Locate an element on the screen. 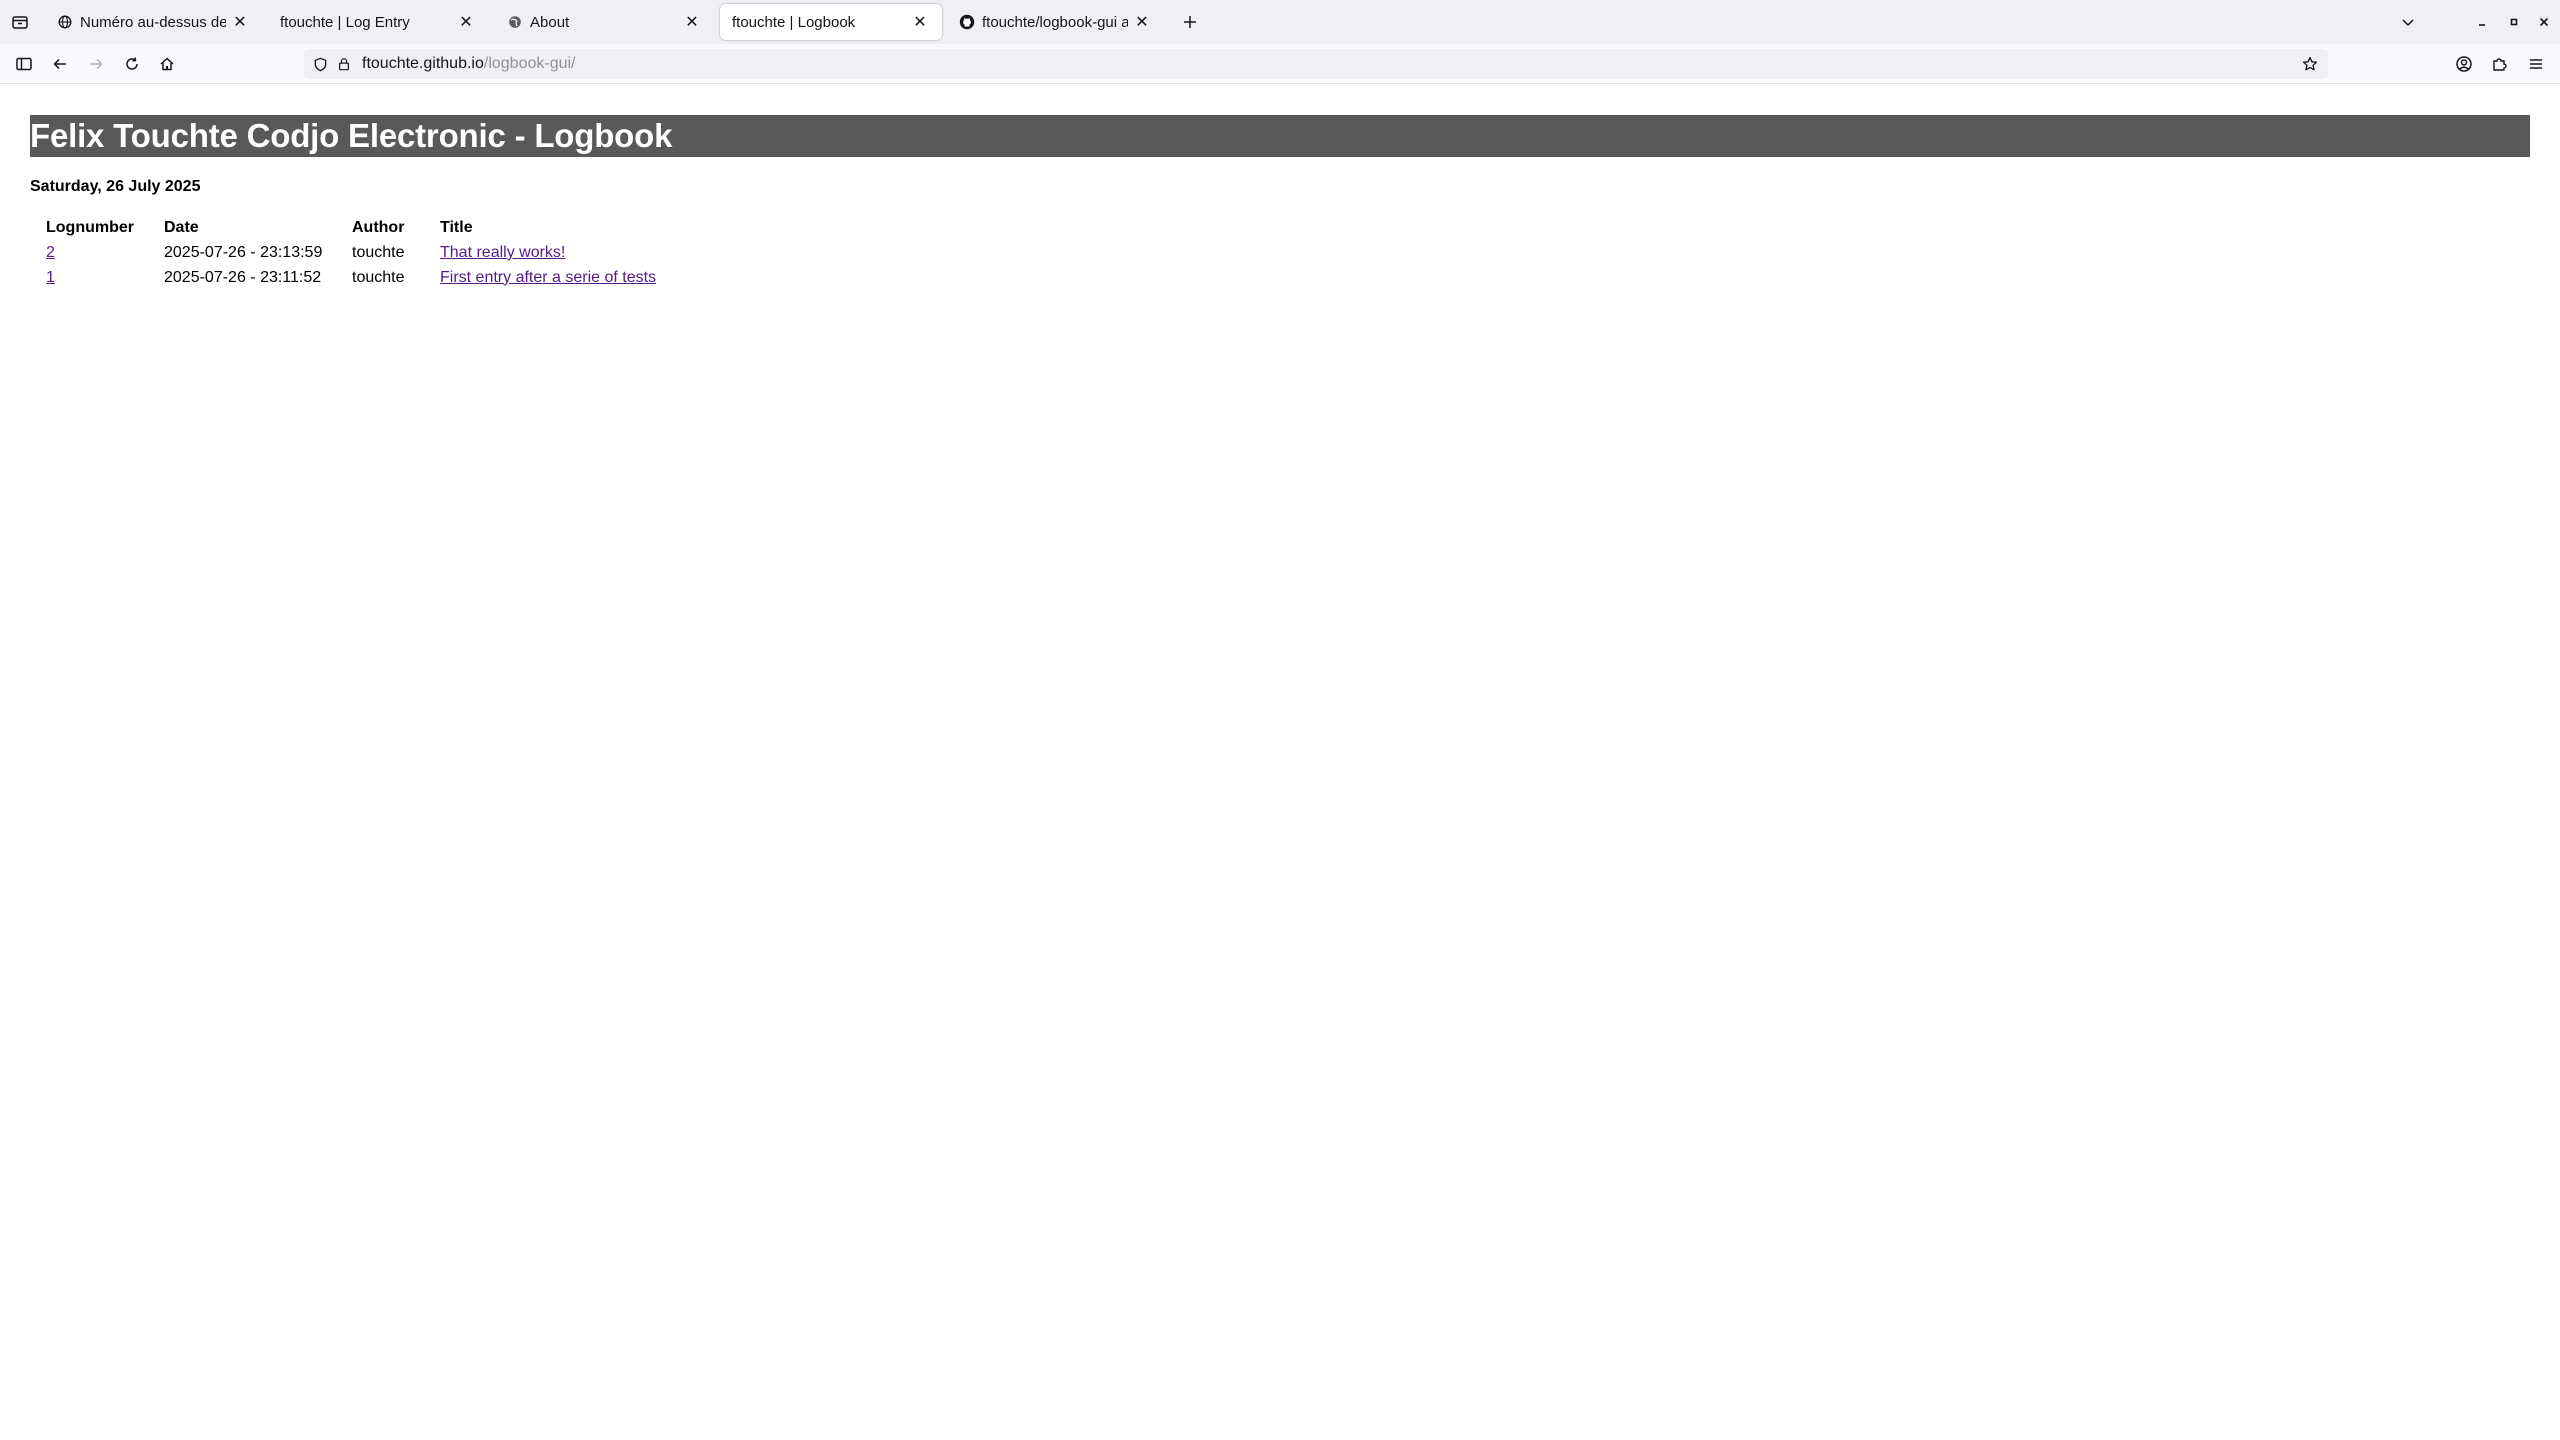 The width and height of the screenshot is (2560, 1440). star-icon is located at coordinates (2310, 63).